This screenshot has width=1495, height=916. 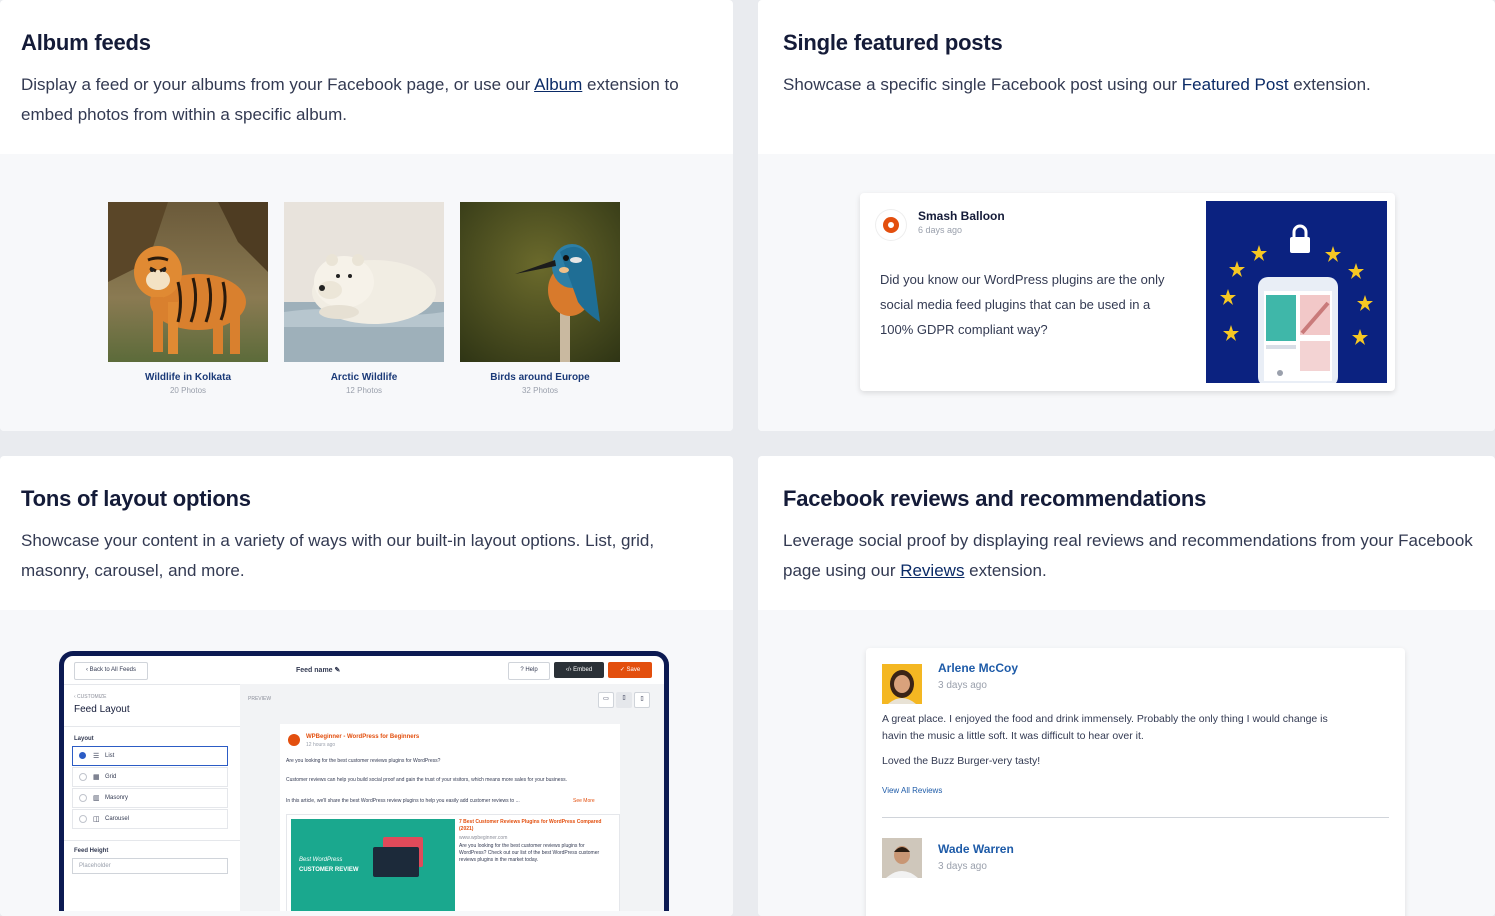 What do you see at coordinates (150, 866) in the screenshot?
I see `feed-height-input: Placeholder` at bounding box center [150, 866].